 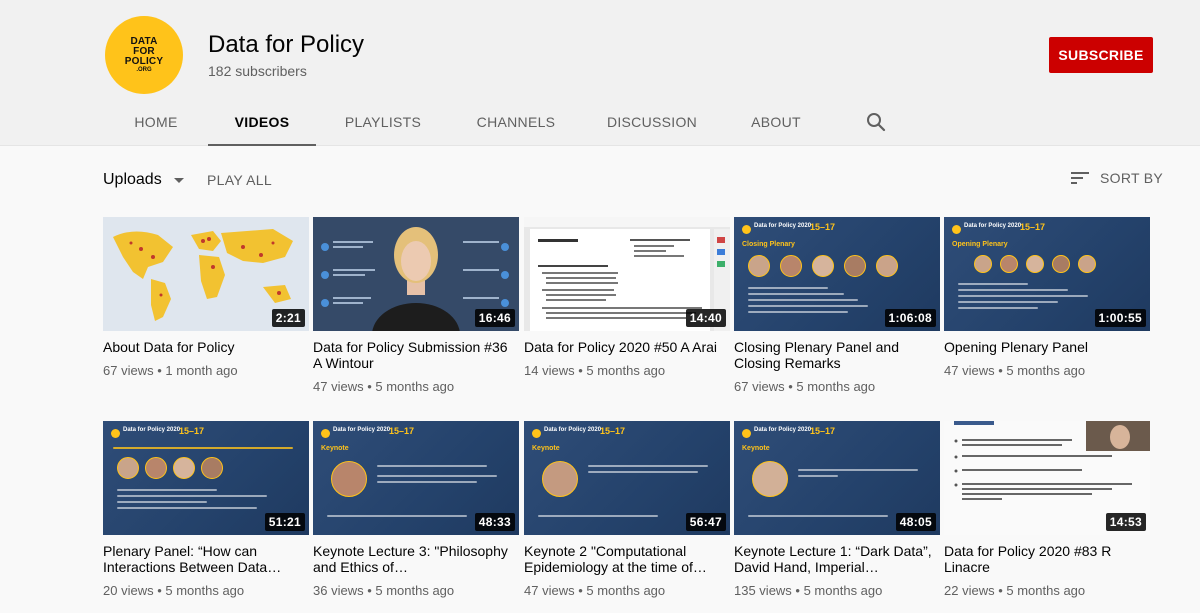 What do you see at coordinates (383, 122) in the screenshot?
I see `tab-playlists: PLAYLISTS` at bounding box center [383, 122].